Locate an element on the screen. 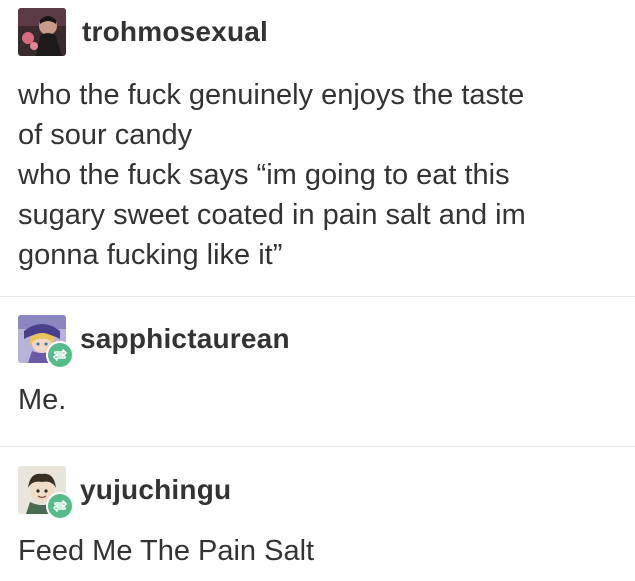  post-body: Feed Me The Pain Salt is located at coordinates (317, 551).